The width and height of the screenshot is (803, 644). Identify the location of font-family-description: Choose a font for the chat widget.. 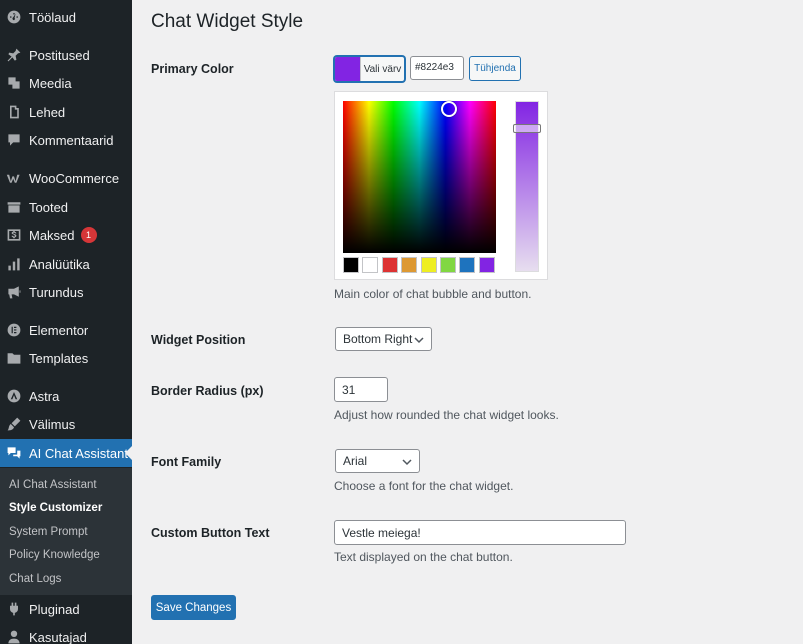
(424, 486).